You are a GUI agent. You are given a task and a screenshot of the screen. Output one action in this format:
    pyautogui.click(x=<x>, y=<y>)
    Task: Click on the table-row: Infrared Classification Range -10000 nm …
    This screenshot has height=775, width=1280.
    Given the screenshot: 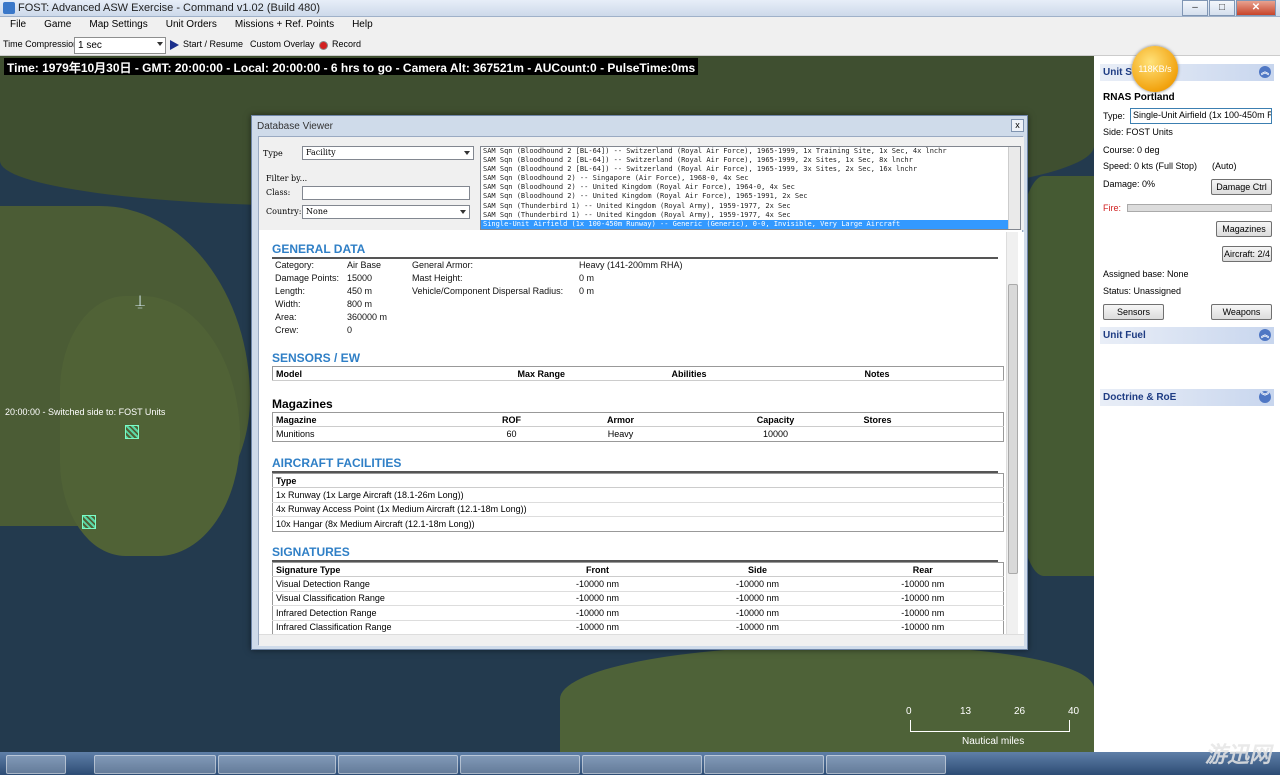 What is the action you would take?
    pyautogui.click(x=638, y=627)
    